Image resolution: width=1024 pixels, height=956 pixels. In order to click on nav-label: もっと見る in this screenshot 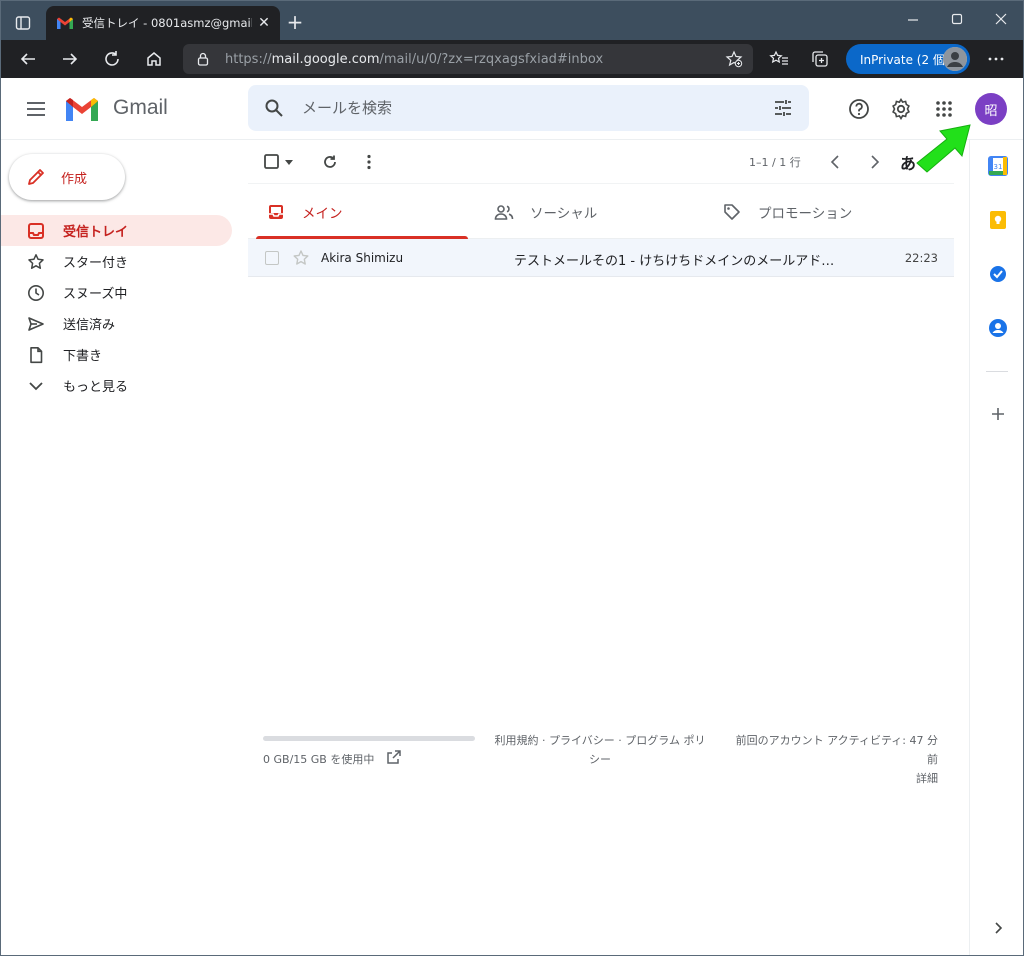, I will do `click(96, 387)`.